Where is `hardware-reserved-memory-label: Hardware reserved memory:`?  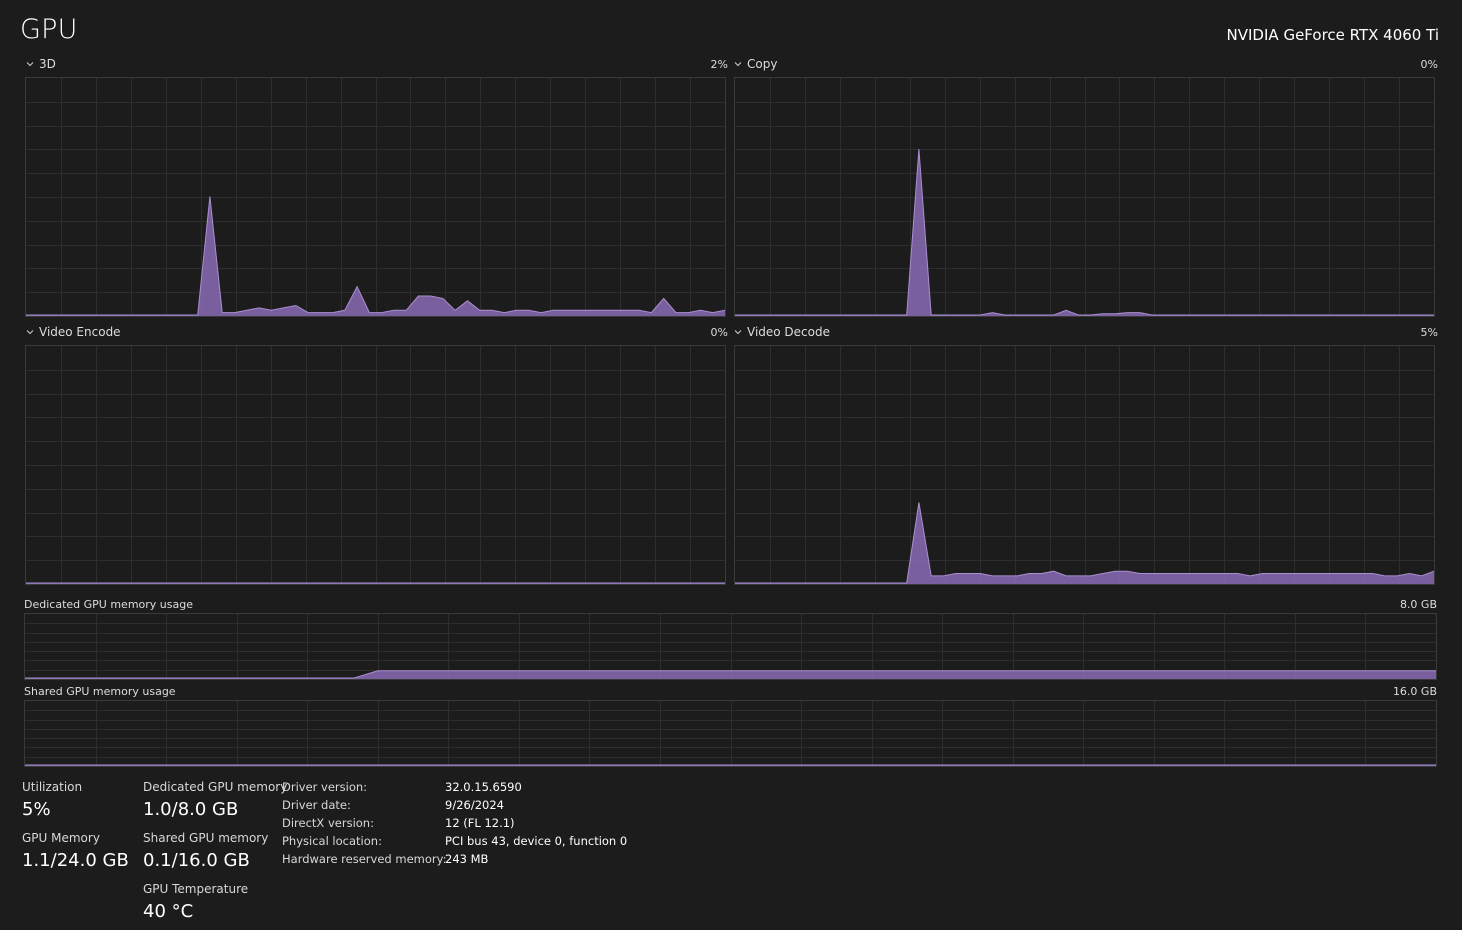
hardware-reserved-memory-label: Hardware reserved memory: is located at coordinates (364, 859).